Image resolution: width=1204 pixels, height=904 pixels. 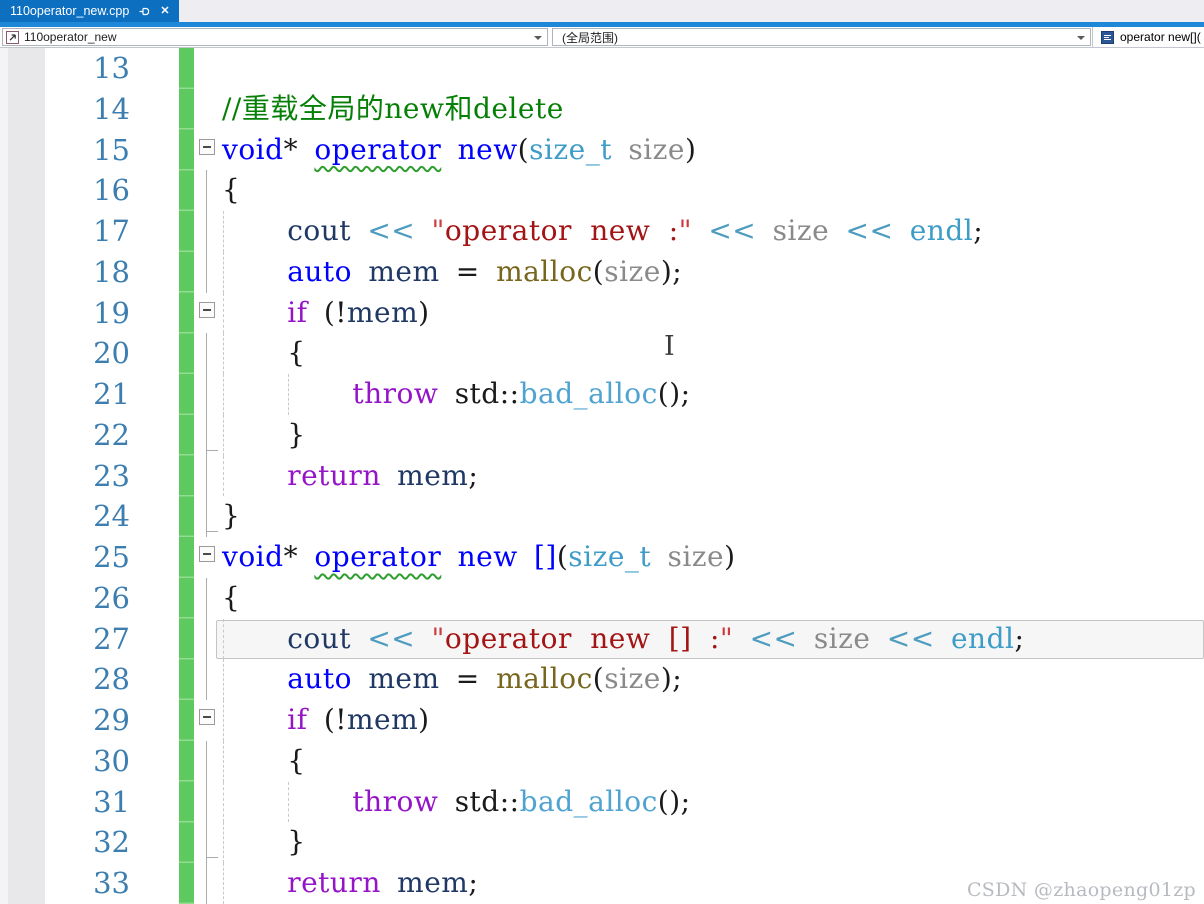 I want to click on code-text: //重载全局的new和delete, so click(x=393, y=109).